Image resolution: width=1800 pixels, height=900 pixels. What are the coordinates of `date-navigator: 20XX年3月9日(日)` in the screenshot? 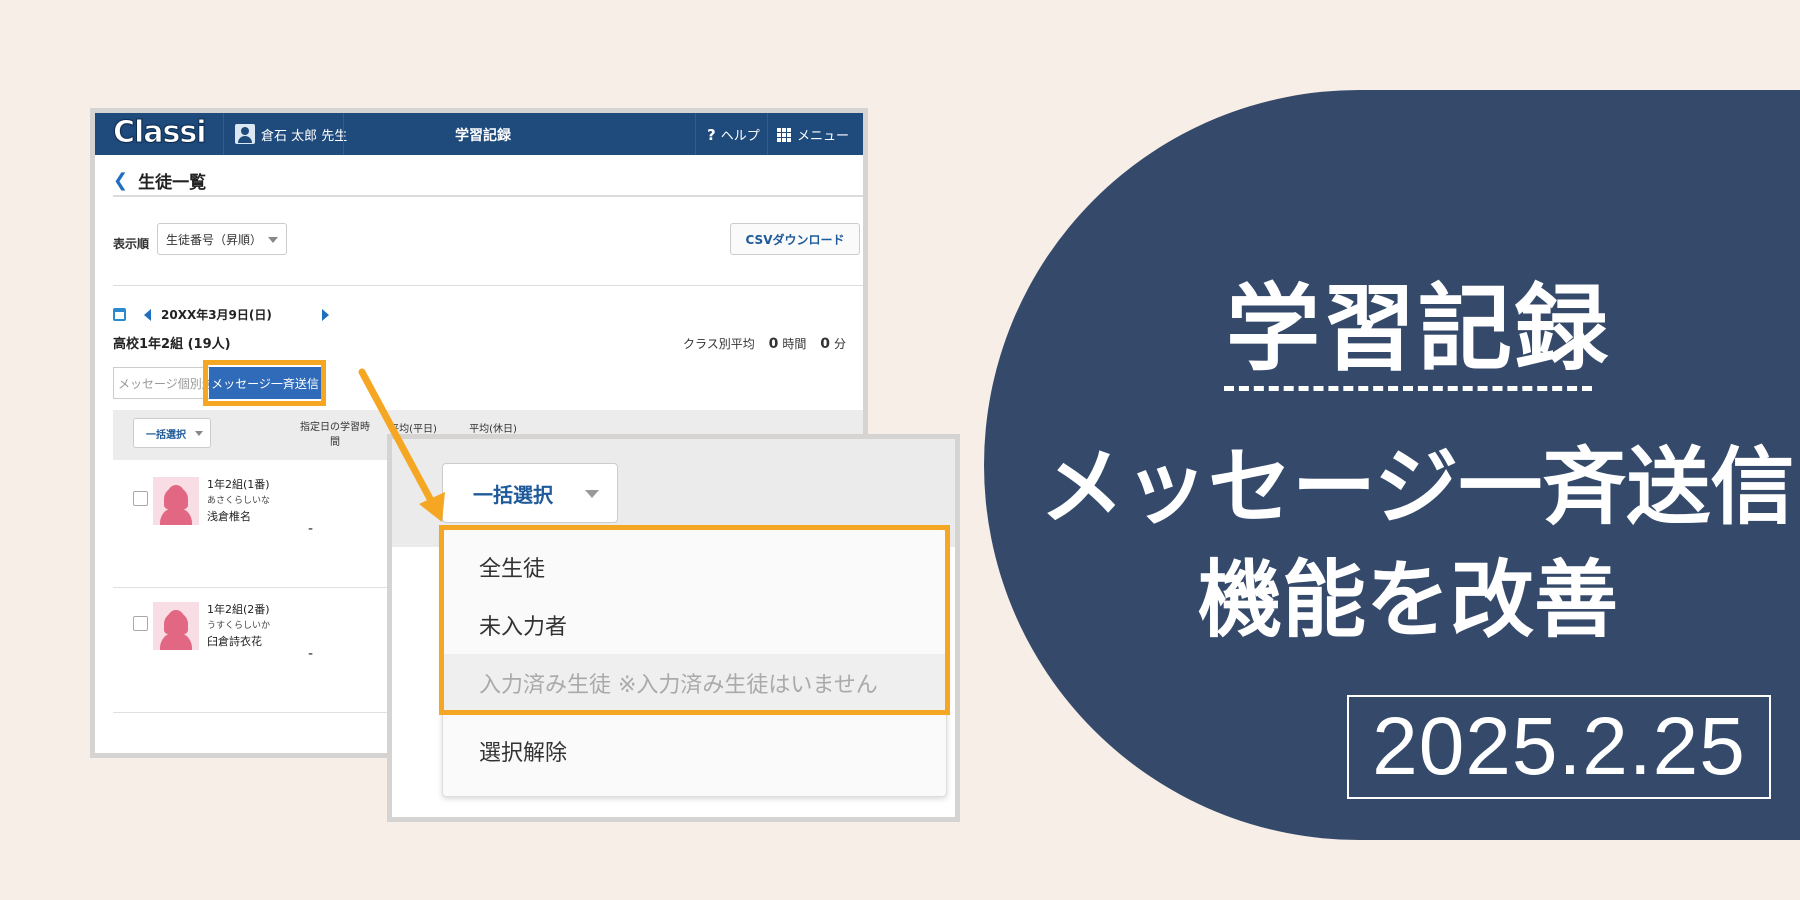 It's located at (221, 314).